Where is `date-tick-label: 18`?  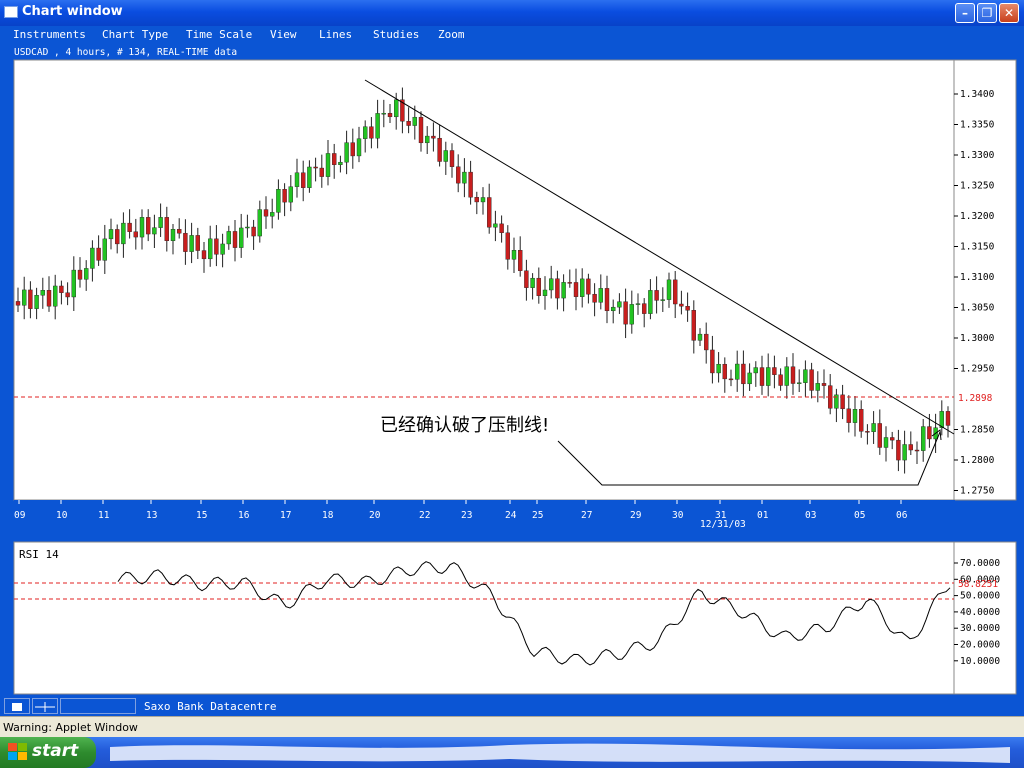
date-tick-label: 18 is located at coordinates (328, 515).